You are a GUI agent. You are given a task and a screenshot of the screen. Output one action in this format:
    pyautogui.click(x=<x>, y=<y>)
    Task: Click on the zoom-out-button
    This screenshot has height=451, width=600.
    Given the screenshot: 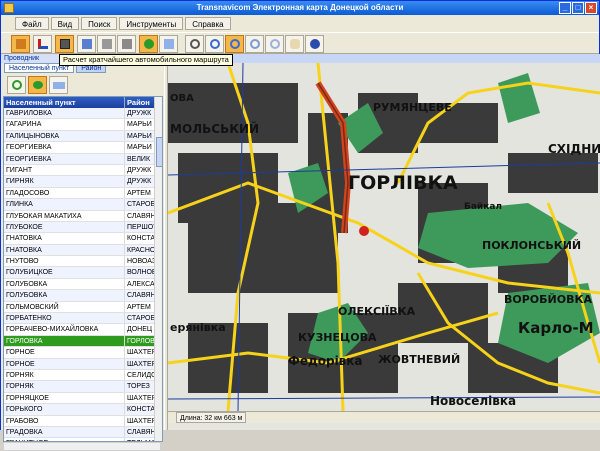 What is the action you would take?
    pyautogui.click(x=214, y=44)
    